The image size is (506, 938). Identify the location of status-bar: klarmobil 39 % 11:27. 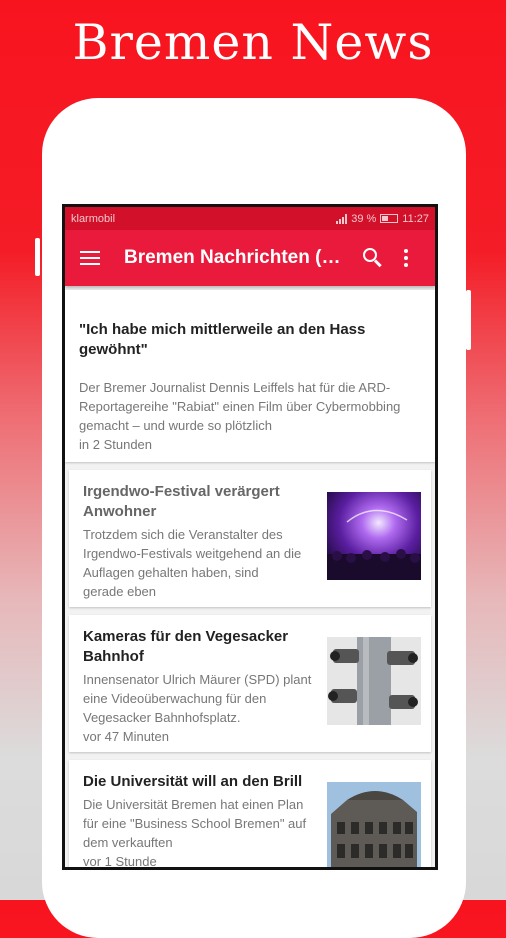
(250, 218).